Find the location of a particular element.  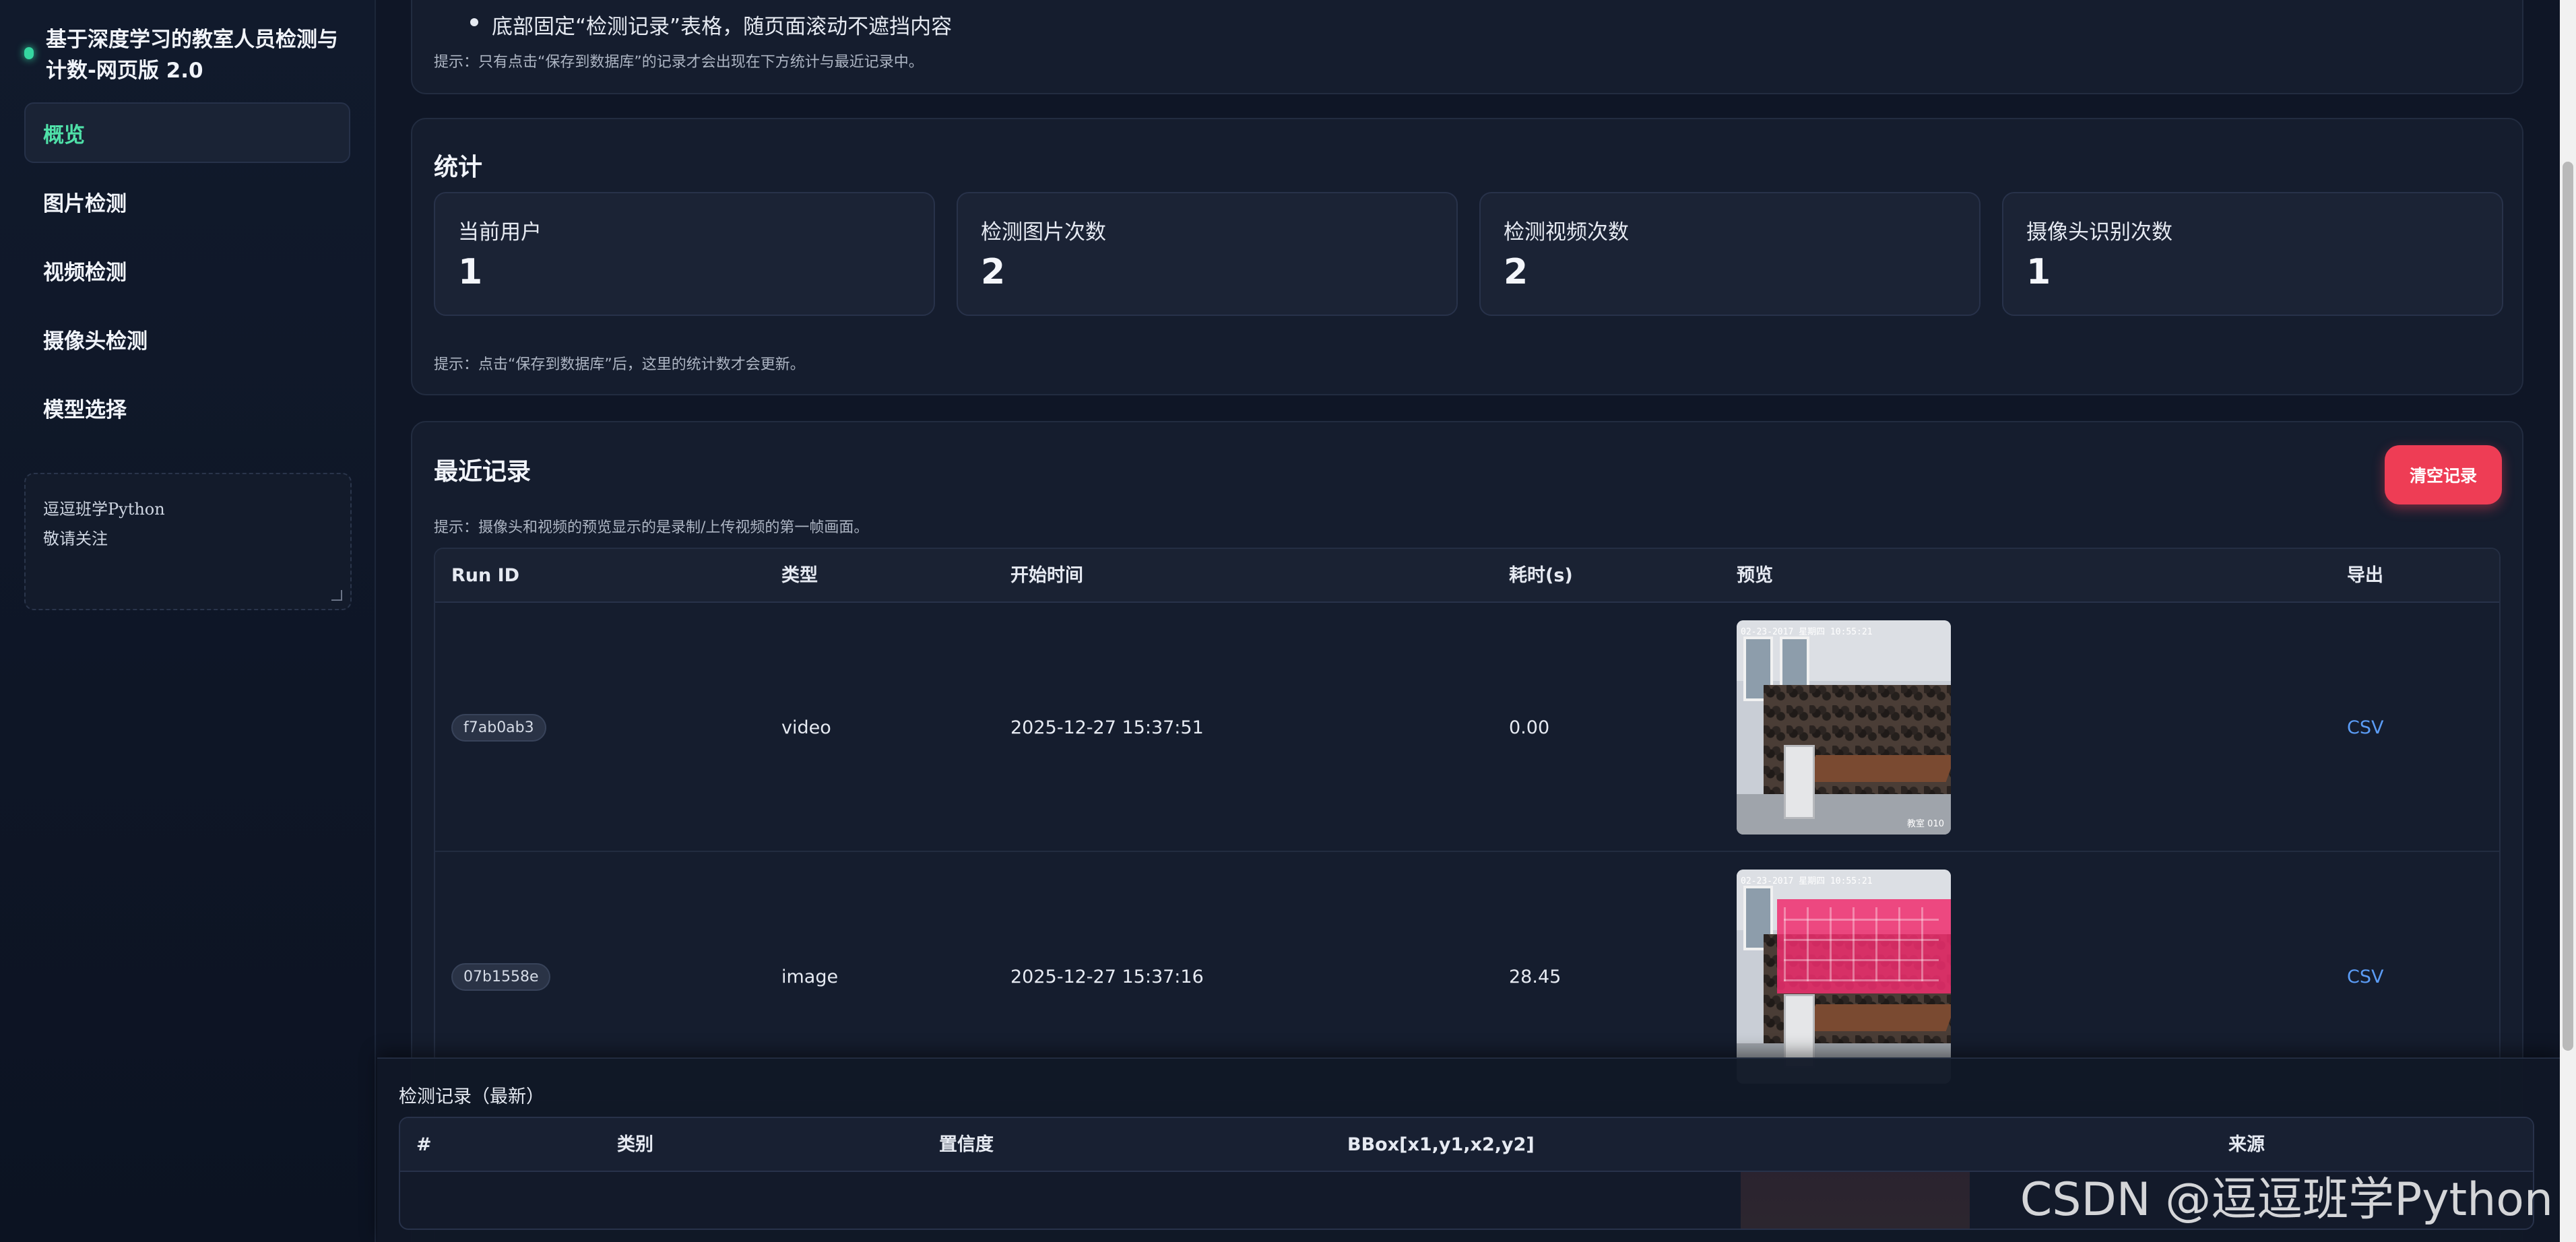

app-title: 基于深度学习的教室人员检测与计数-网页版 2.0 is located at coordinates (192, 55).